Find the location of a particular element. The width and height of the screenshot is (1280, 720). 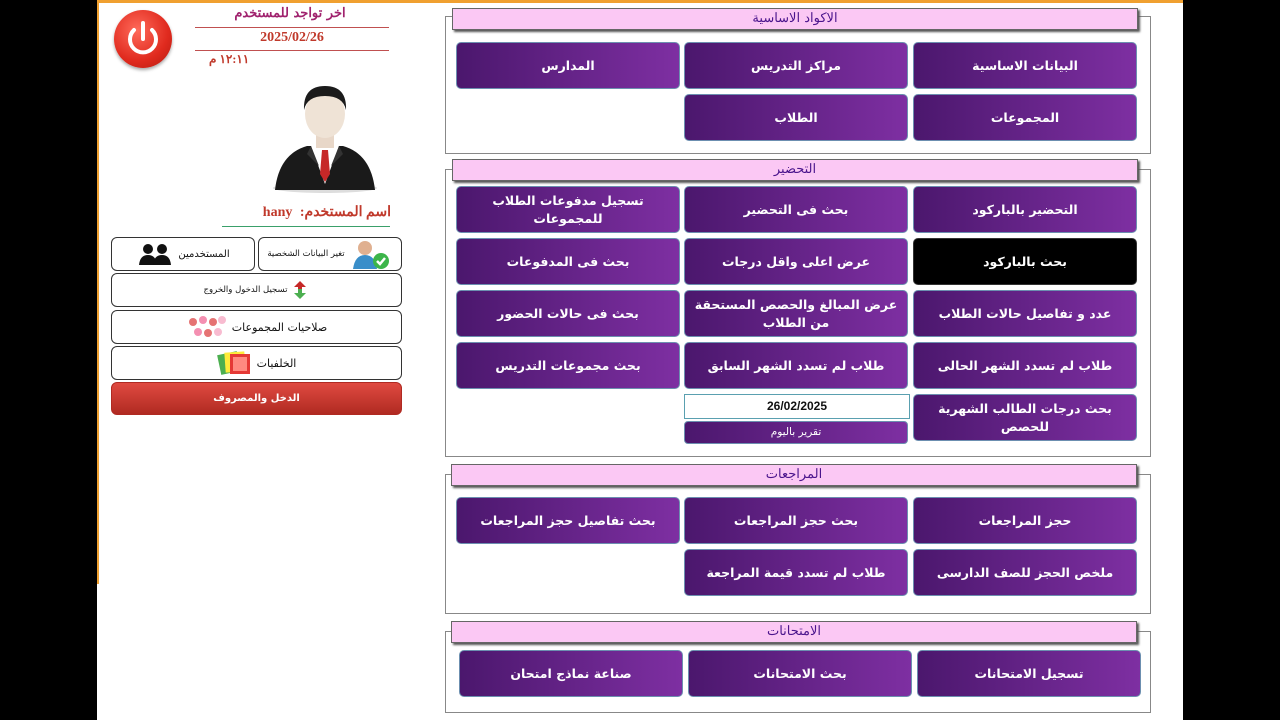

backgrounds-button: الخلفيات is located at coordinates (256, 363).